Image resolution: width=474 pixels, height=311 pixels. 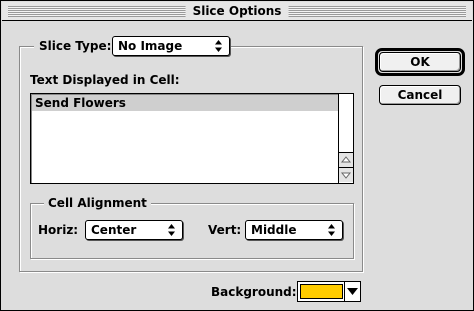 I want to click on scroll-down-arrow-icon, so click(x=346, y=175).